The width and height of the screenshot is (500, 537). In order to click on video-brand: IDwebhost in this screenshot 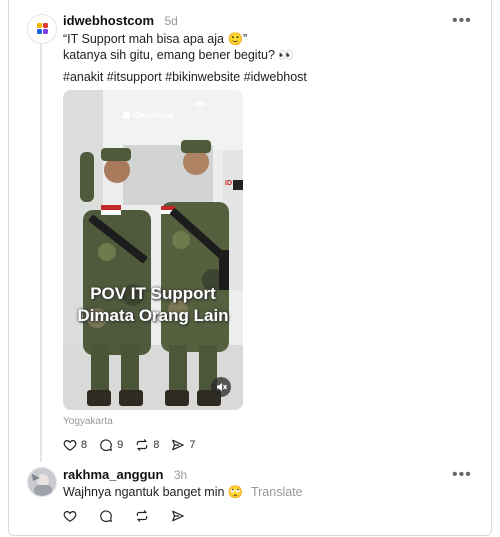, I will do `click(148, 115)`.